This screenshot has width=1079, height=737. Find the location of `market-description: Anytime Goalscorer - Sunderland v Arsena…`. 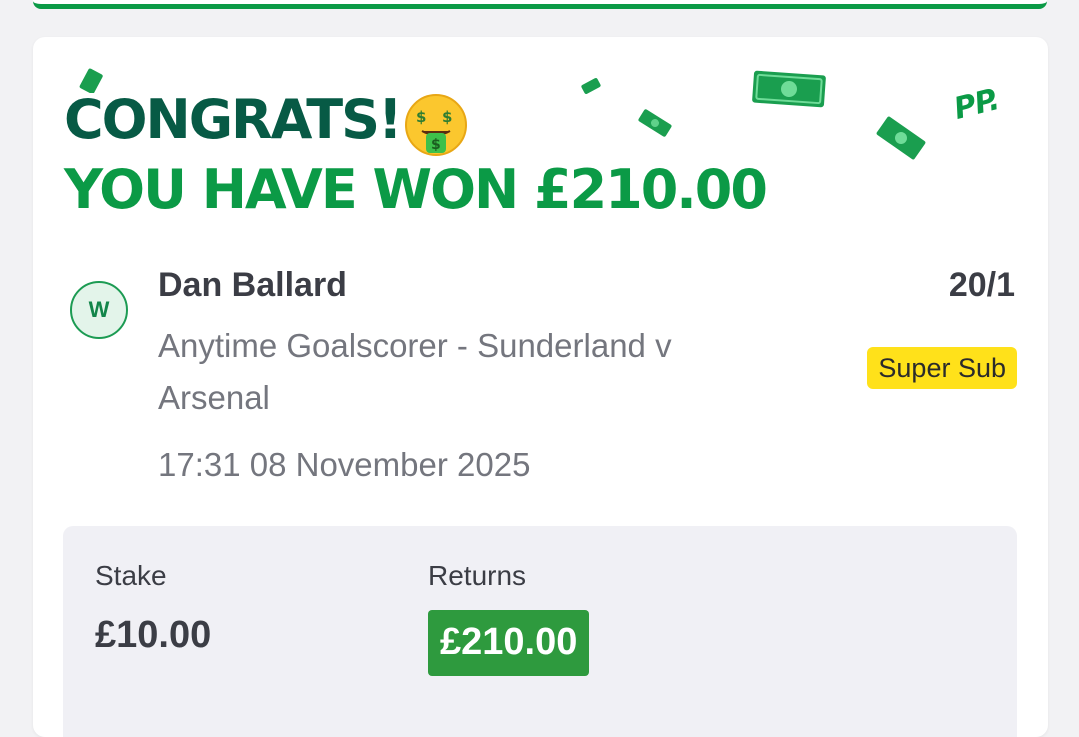

market-description: Anytime Goalscorer - Sunderland v Arsena… is located at coordinates (415, 371).